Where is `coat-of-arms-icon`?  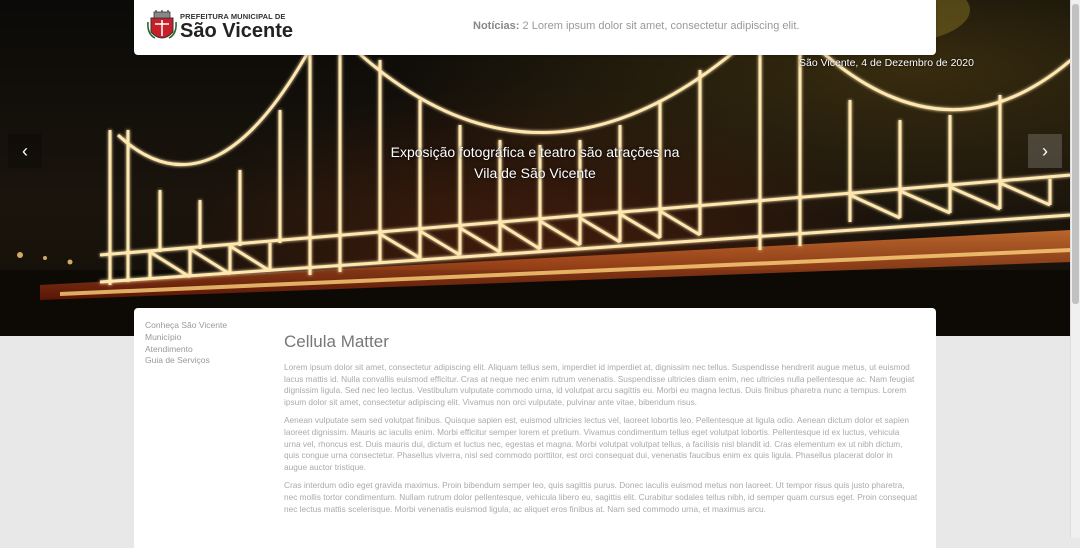
coat-of-arms-icon is located at coordinates (162, 24).